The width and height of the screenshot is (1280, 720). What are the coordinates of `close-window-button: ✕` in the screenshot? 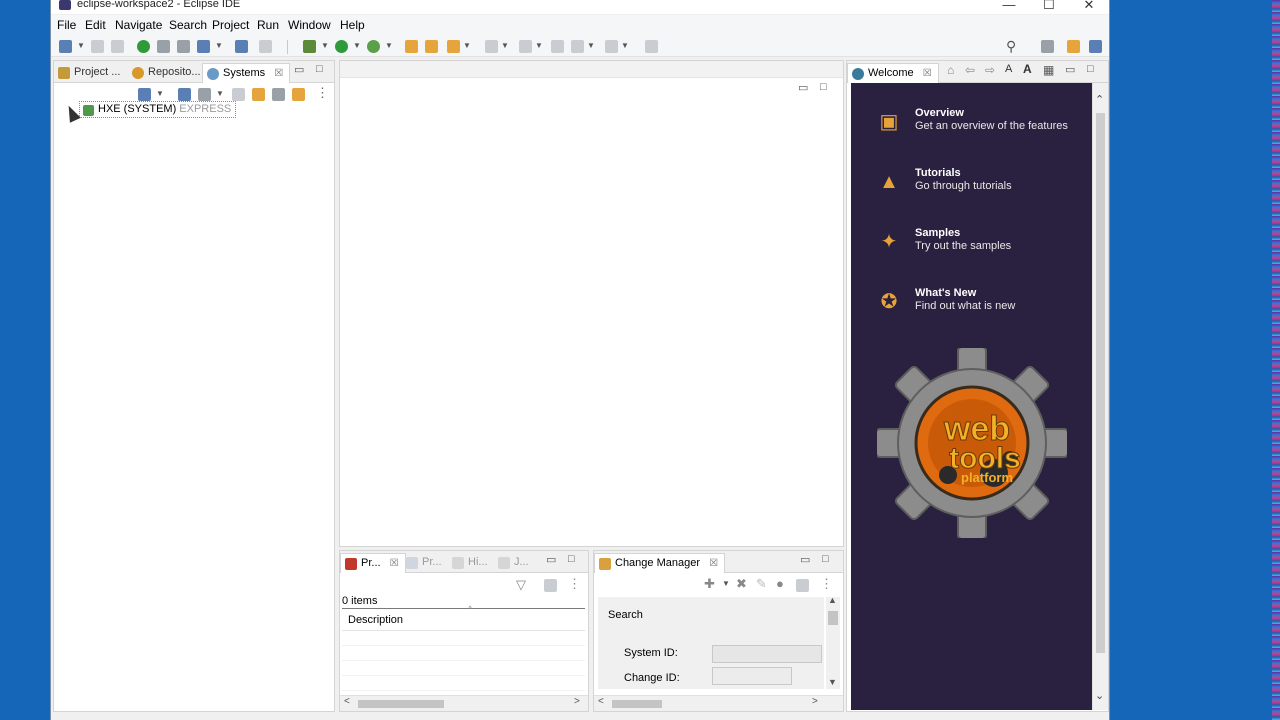 It's located at (1089, 6).